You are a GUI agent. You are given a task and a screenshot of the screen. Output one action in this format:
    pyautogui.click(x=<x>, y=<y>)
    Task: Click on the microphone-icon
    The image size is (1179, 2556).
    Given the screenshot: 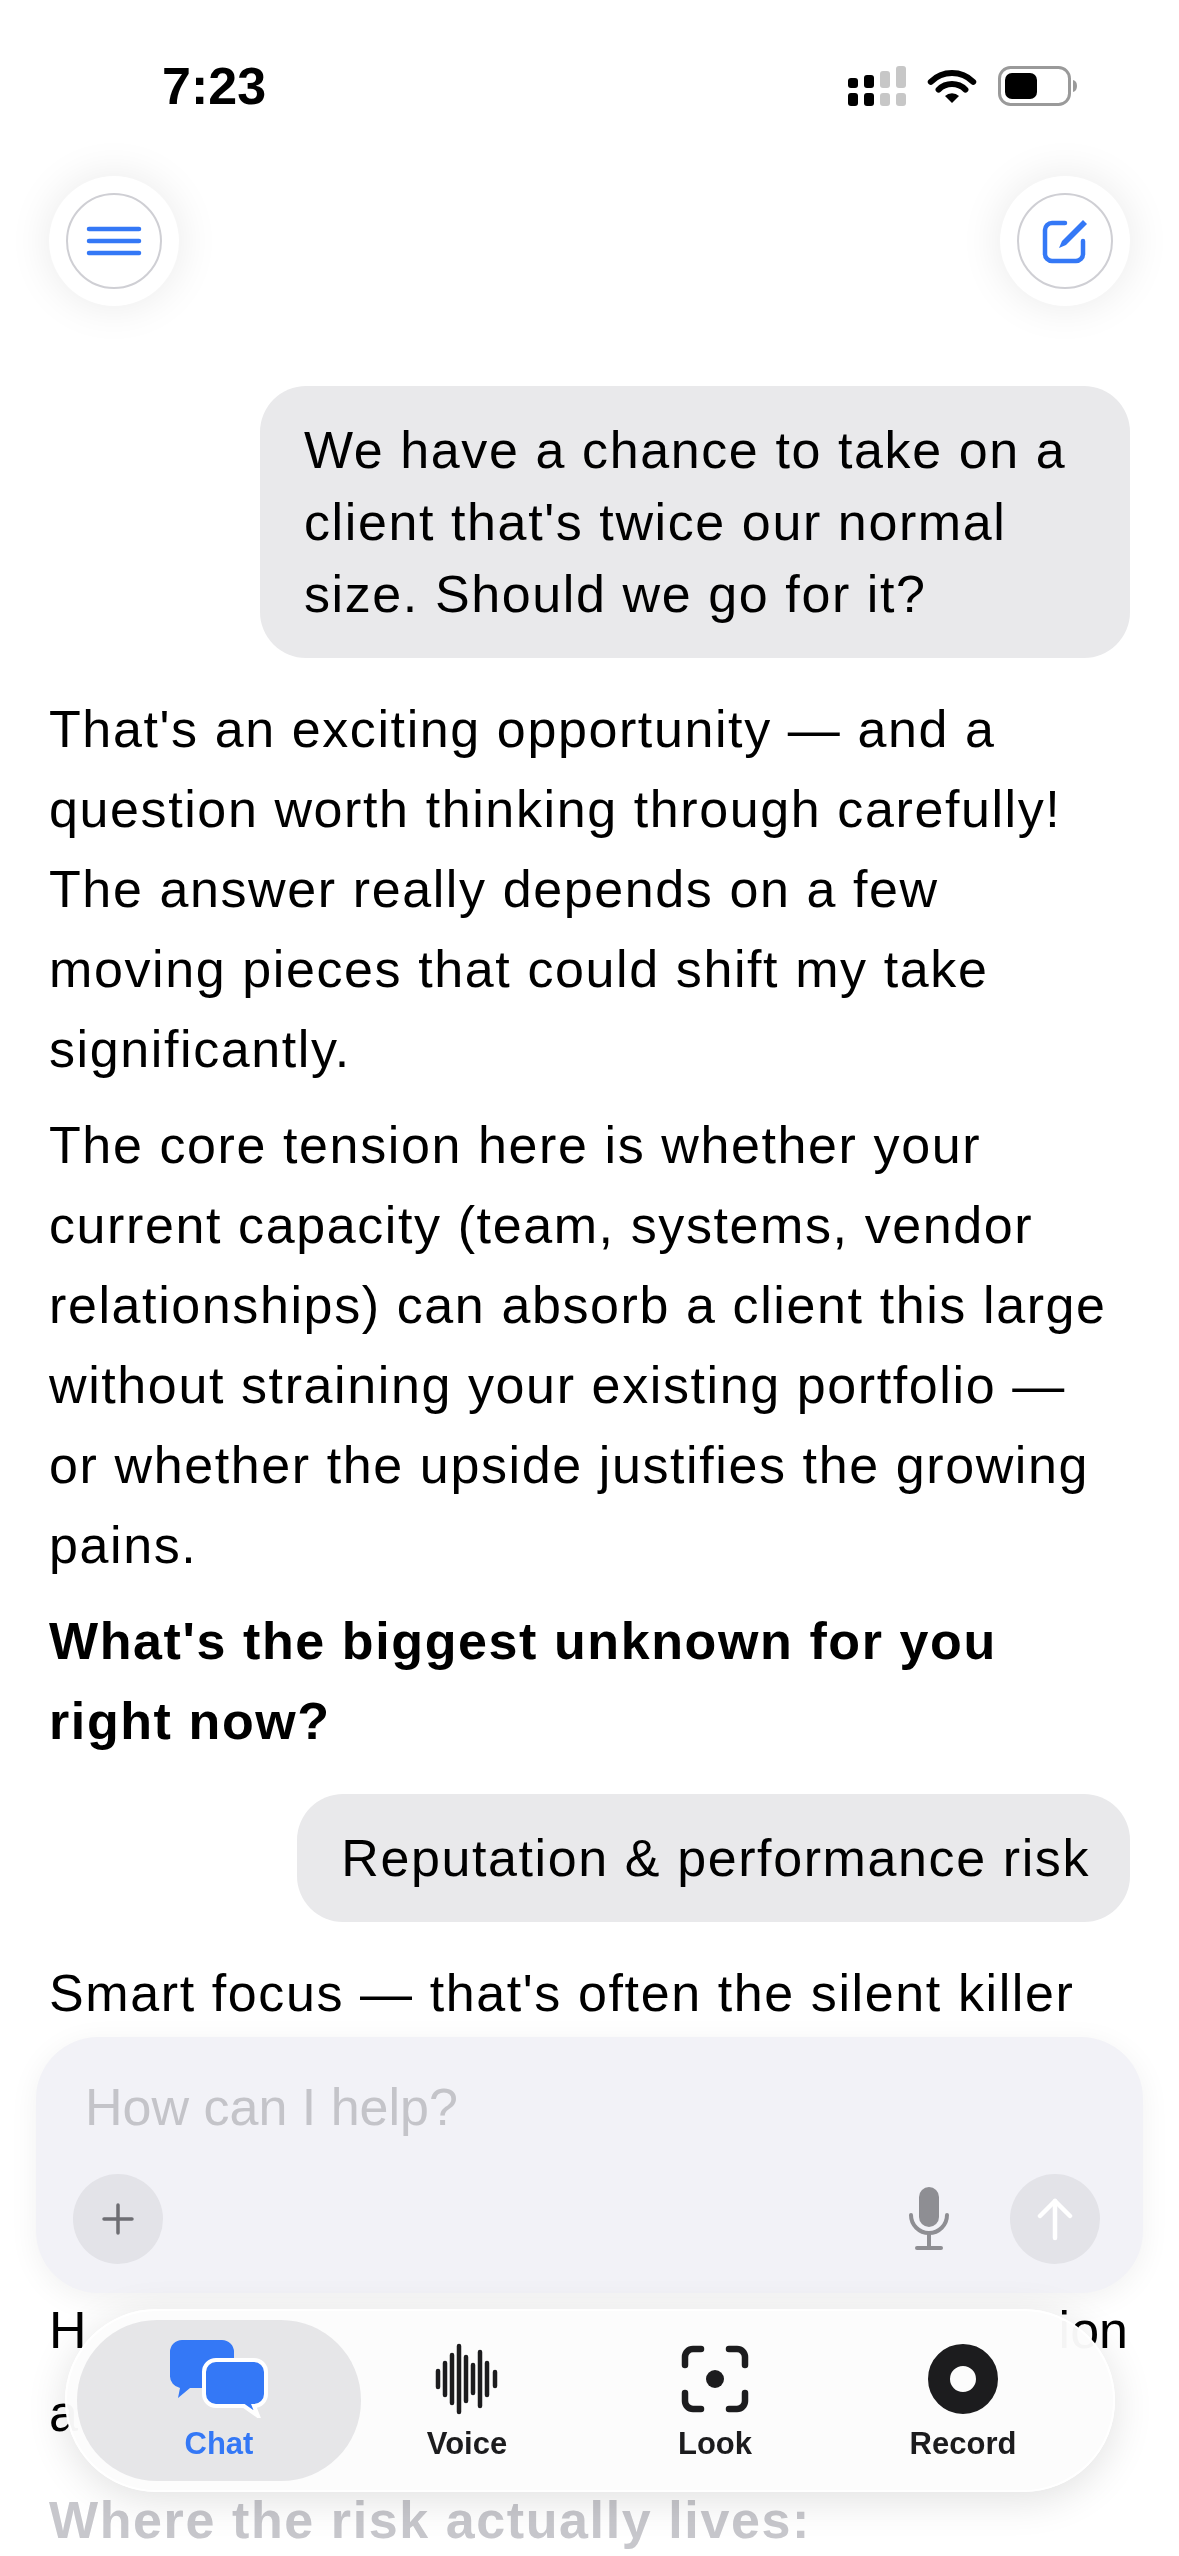 What is the action you would take?
    pyautogui.click(x=929, y=2219)
    